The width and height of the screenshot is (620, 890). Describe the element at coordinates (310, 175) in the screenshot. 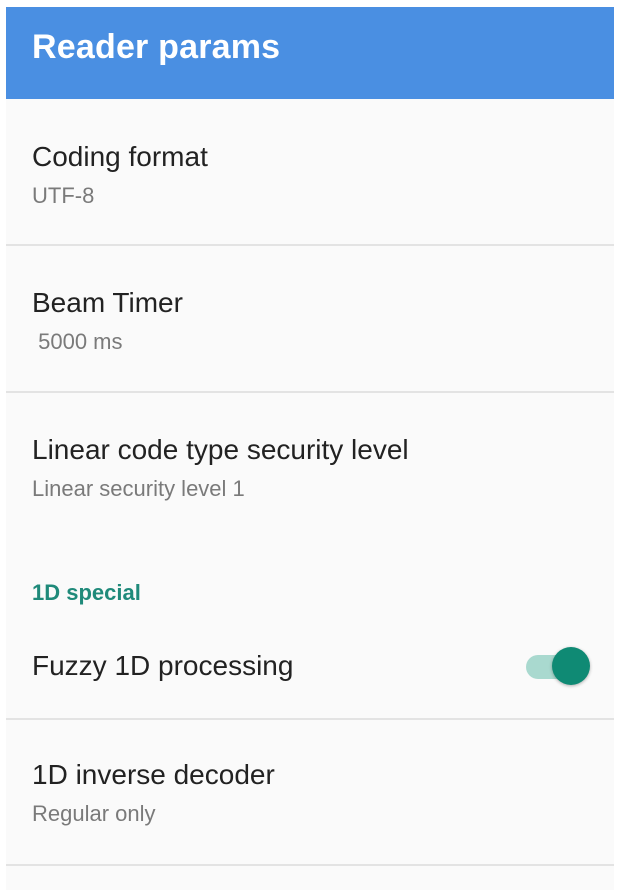

I see `pref-coding-format: Coding format UTF-8` at that location.